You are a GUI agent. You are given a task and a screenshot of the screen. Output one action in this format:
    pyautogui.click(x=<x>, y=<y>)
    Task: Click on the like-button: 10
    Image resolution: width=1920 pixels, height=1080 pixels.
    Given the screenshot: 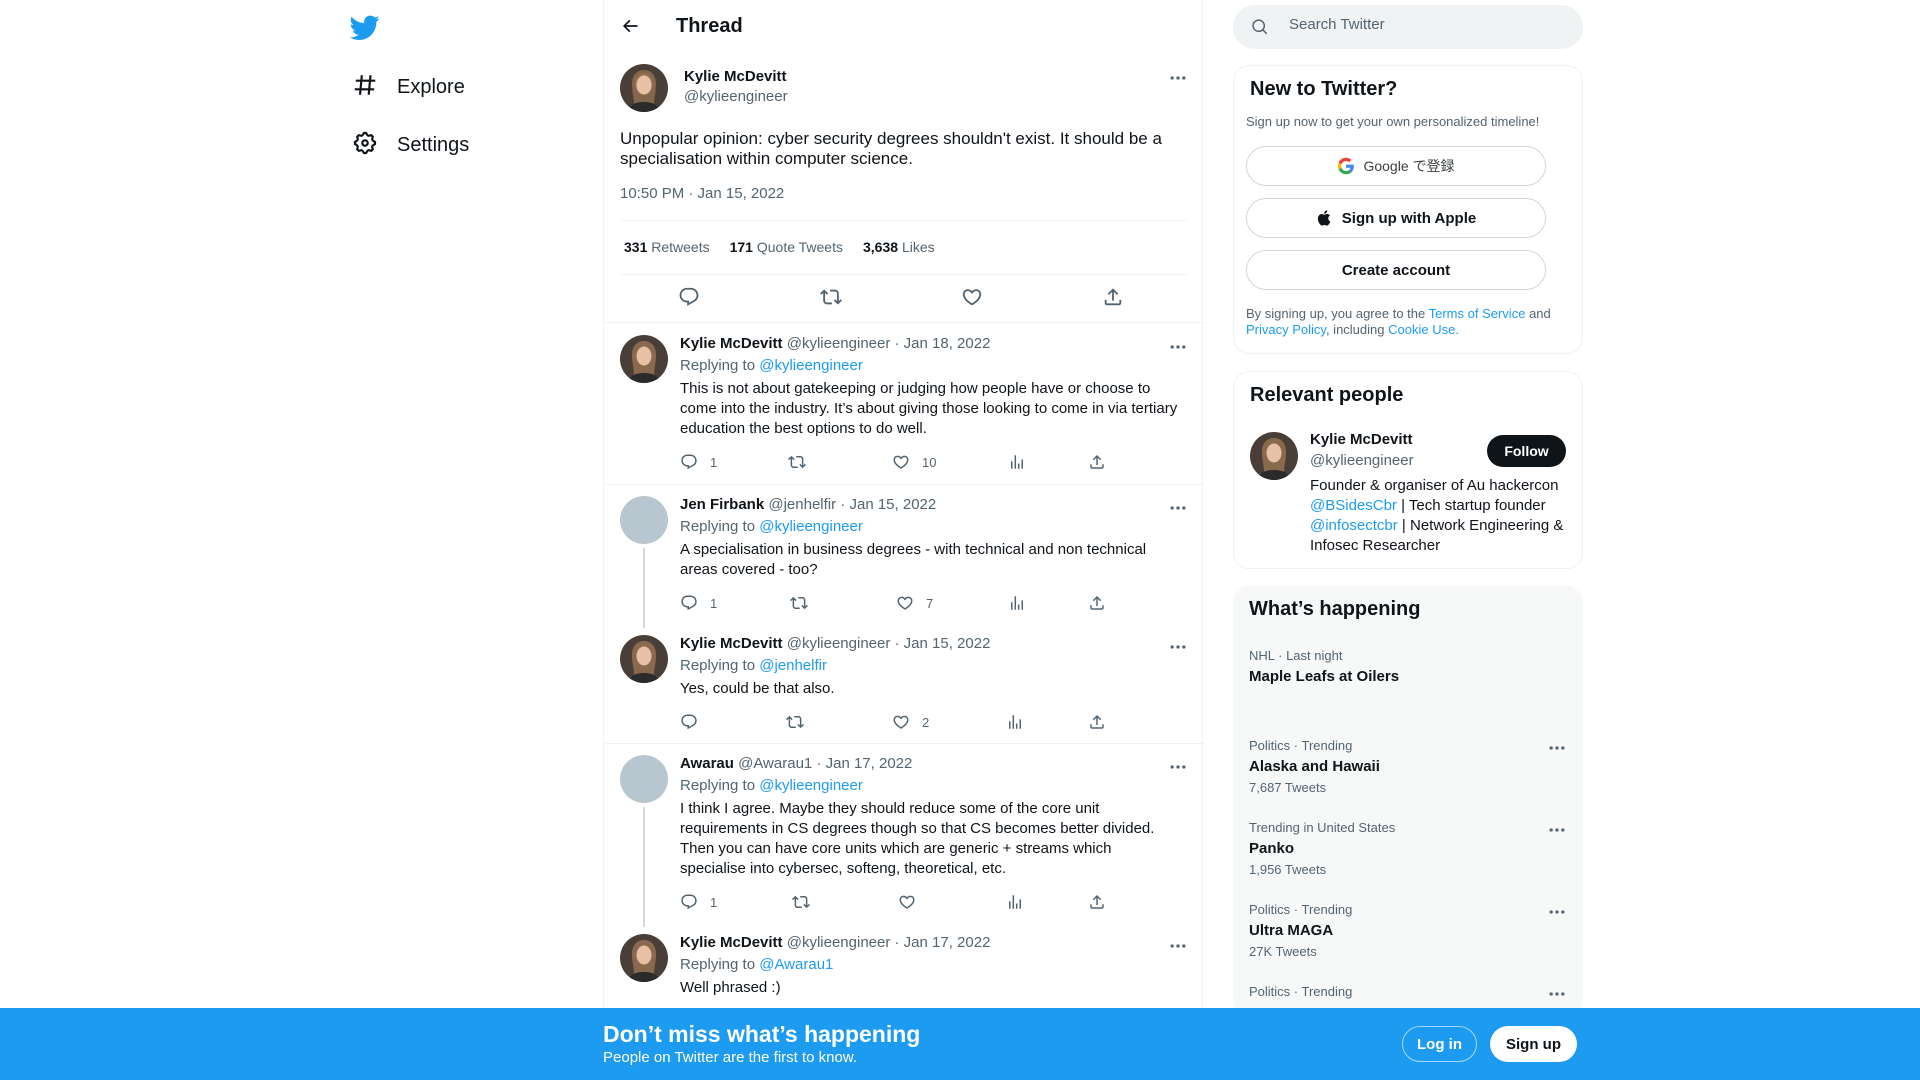 What is the action you would take?
    pyautogui.click(x=914, y=462)
    